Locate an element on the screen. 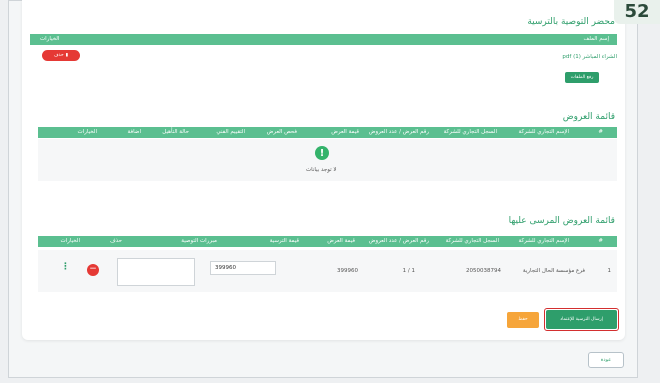  col-justification: مبررات التوصية is located at coordinates (199, 241).